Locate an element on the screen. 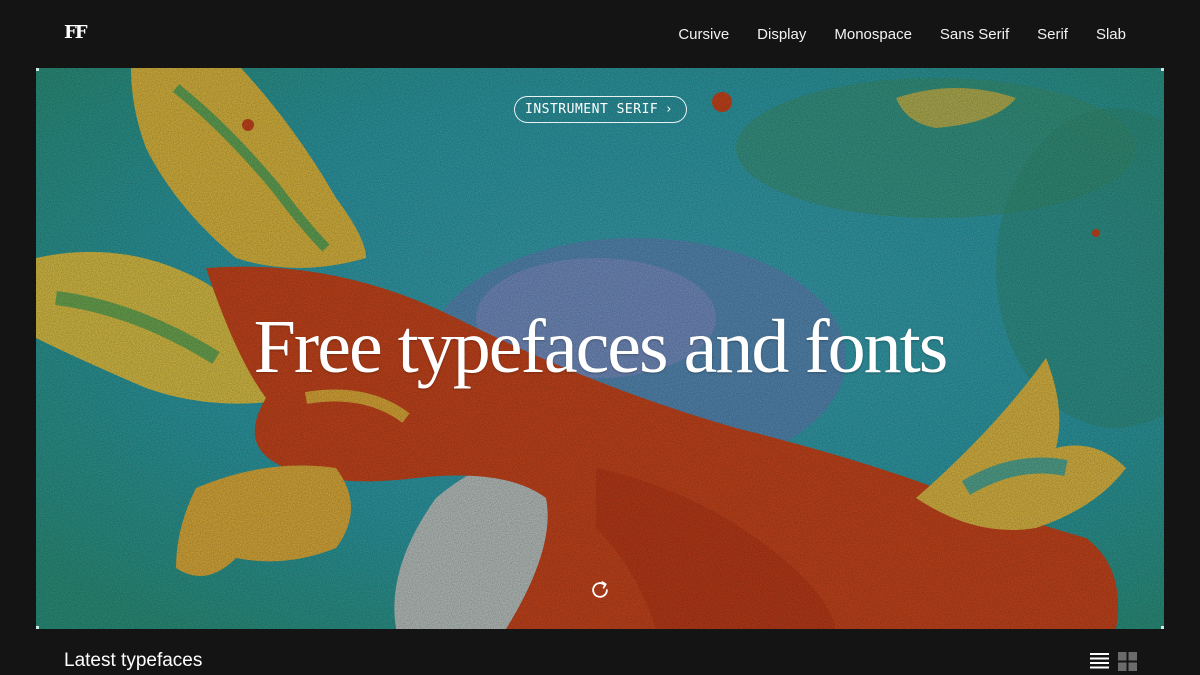 Image resolution: width=1200 pixels, height=675 pixels. latest-typefaces-heading: Latest typefaces is located at coordinates (133, 660).